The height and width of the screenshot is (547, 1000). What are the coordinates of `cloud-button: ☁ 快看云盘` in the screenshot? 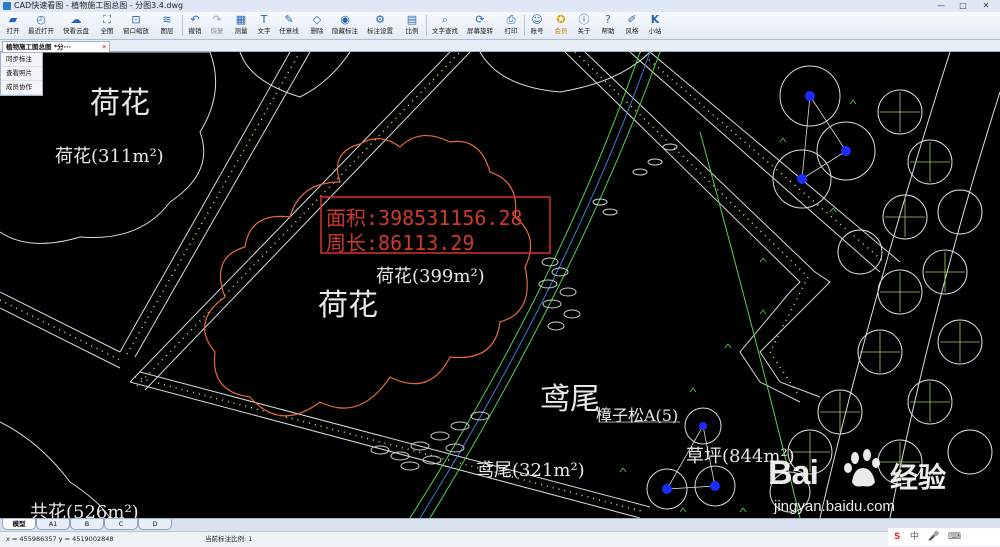 It's located at (76, 25).